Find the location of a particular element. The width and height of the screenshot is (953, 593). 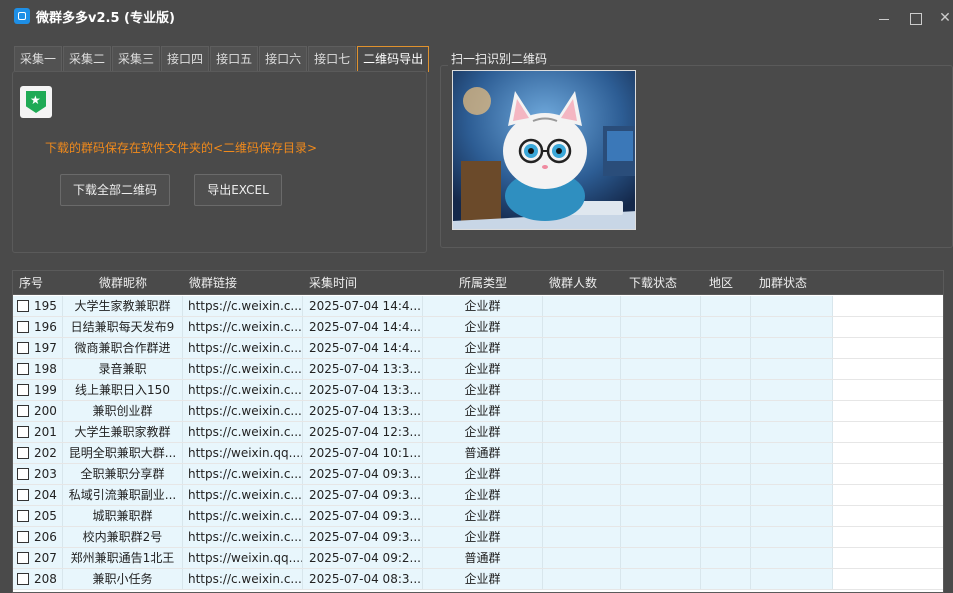

qr-preview-image is located at coordinates (544, 150).